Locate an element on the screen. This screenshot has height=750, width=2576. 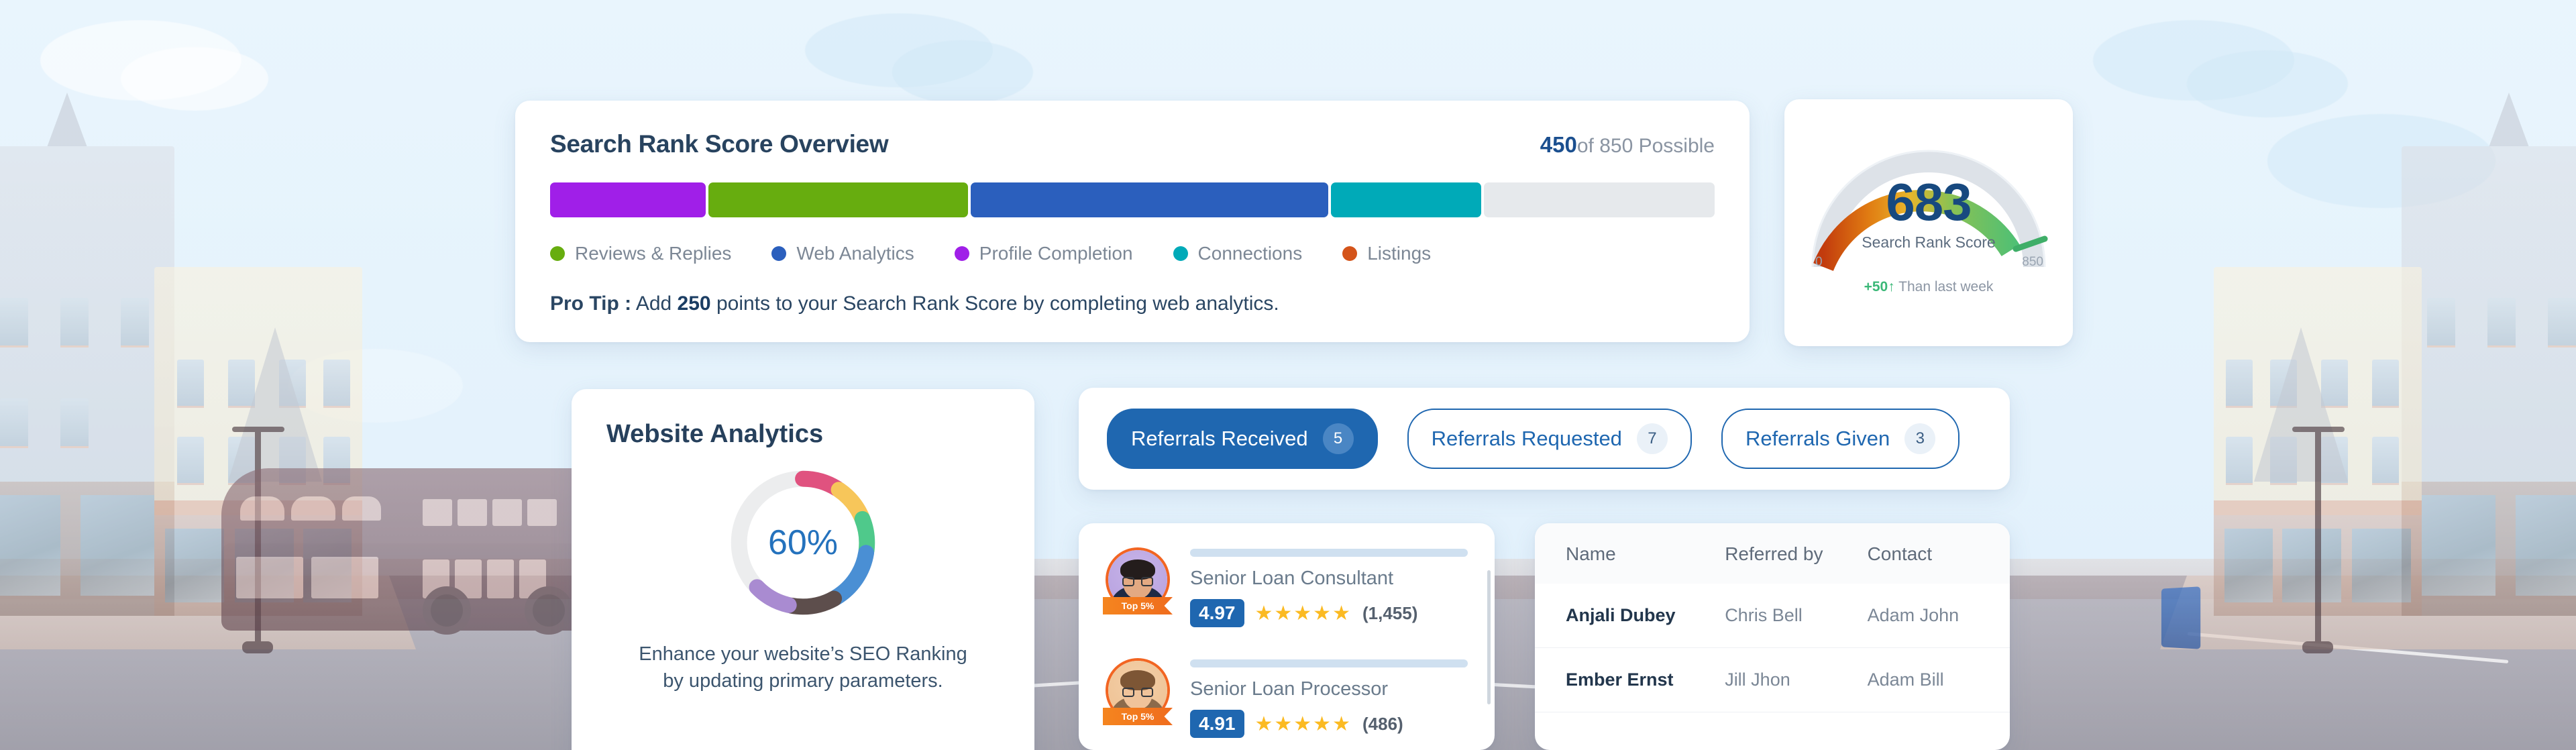
tab-count-badge: 3 is located at coordinates (1920, 438).